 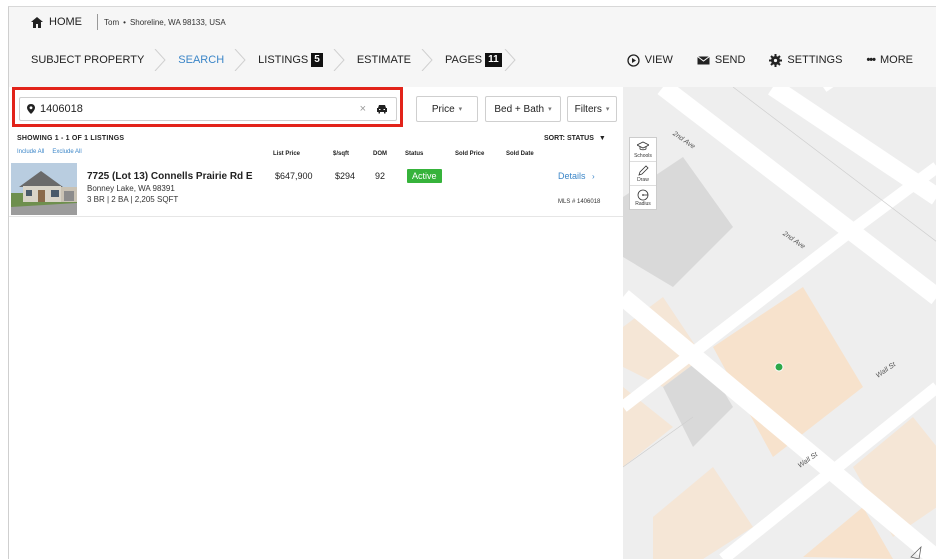 I want to click on dom-value: 92, so click(x=380, y=176).